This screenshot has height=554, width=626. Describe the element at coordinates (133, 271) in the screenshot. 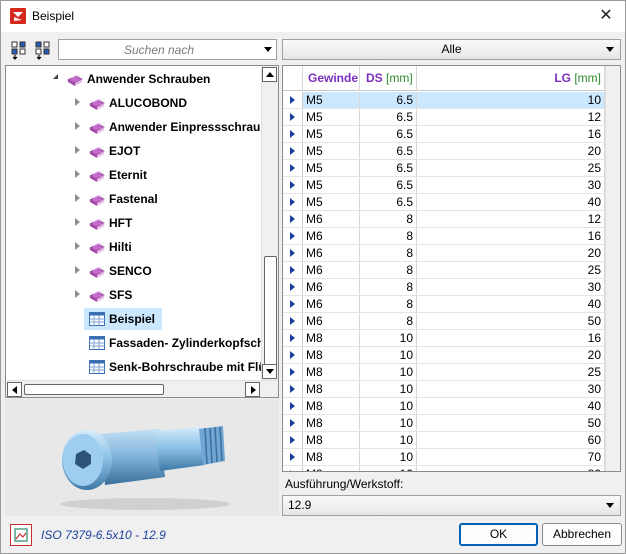

I see `tree-item: SENCO` at that location.